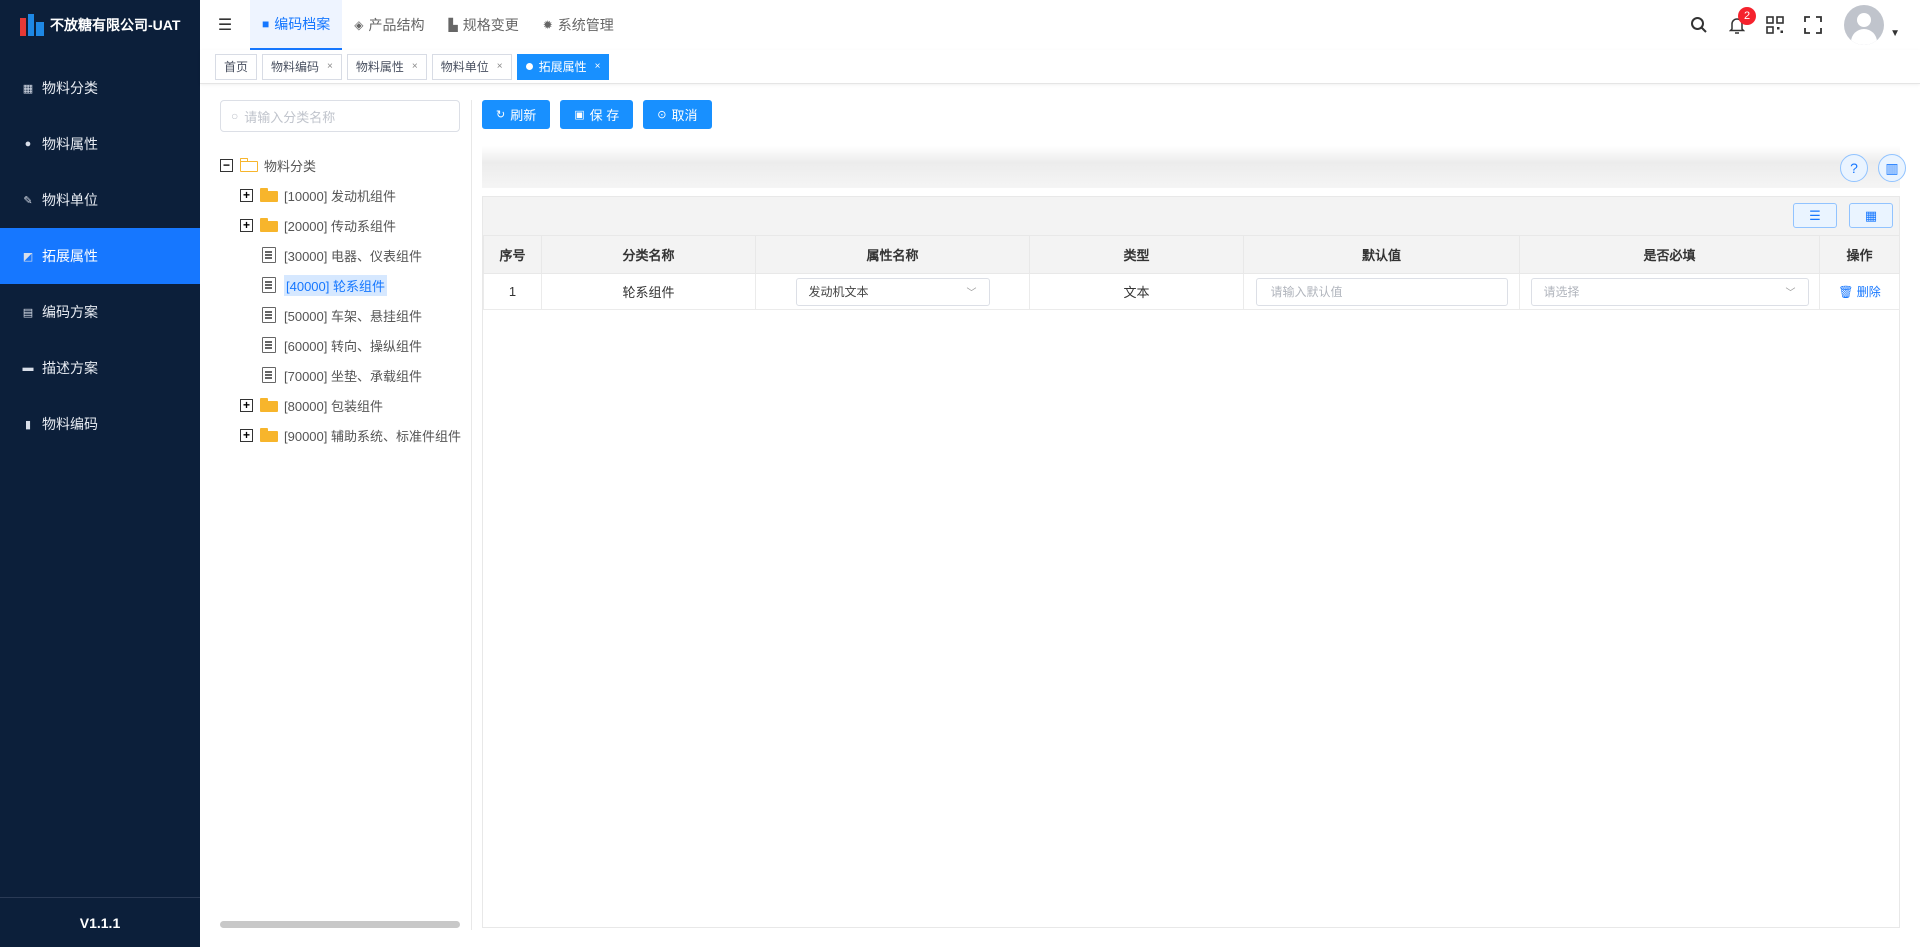 The image size is (1920, 947). Describe the element at coordinates (648, 254) in the screenshot. I see `column-header: 分类名称` at that location.